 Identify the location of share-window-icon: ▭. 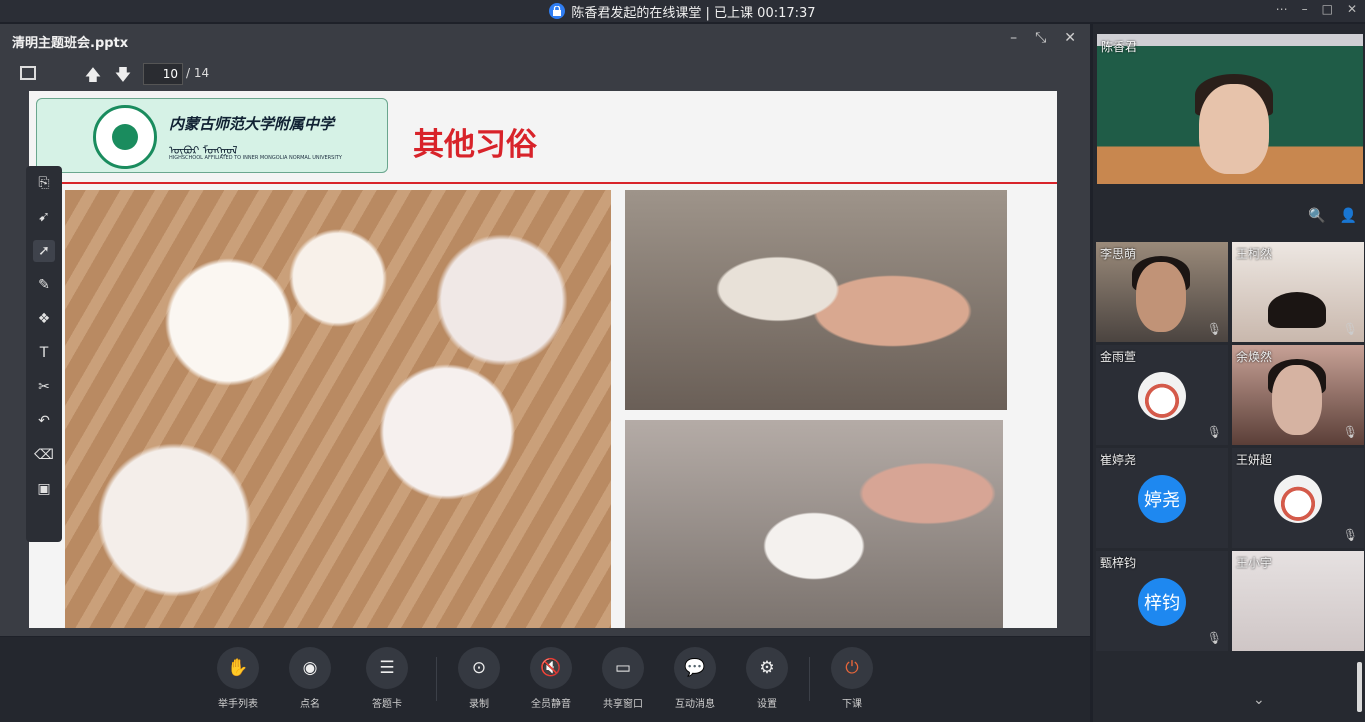
(623, 668).